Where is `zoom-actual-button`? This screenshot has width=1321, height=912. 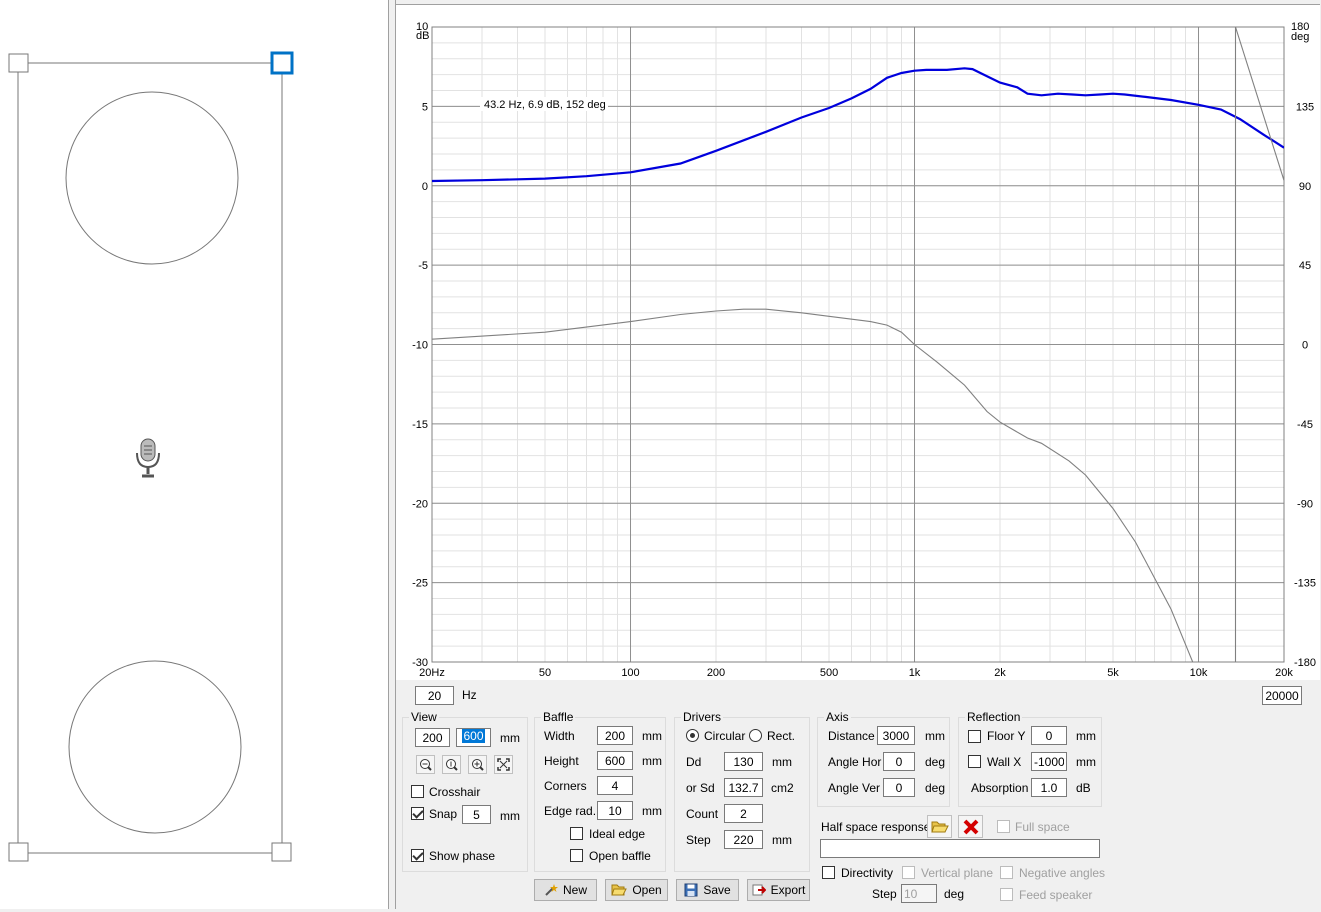 zoom-actual-button is located at coordinates (451, 764).